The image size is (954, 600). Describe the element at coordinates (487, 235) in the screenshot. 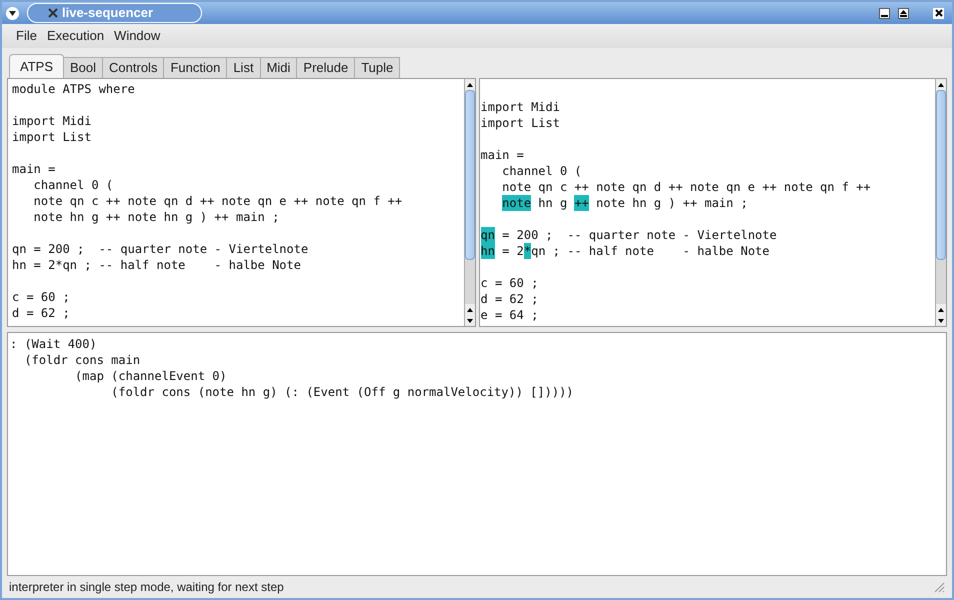

I see `highlighted-code: qn` at that location.